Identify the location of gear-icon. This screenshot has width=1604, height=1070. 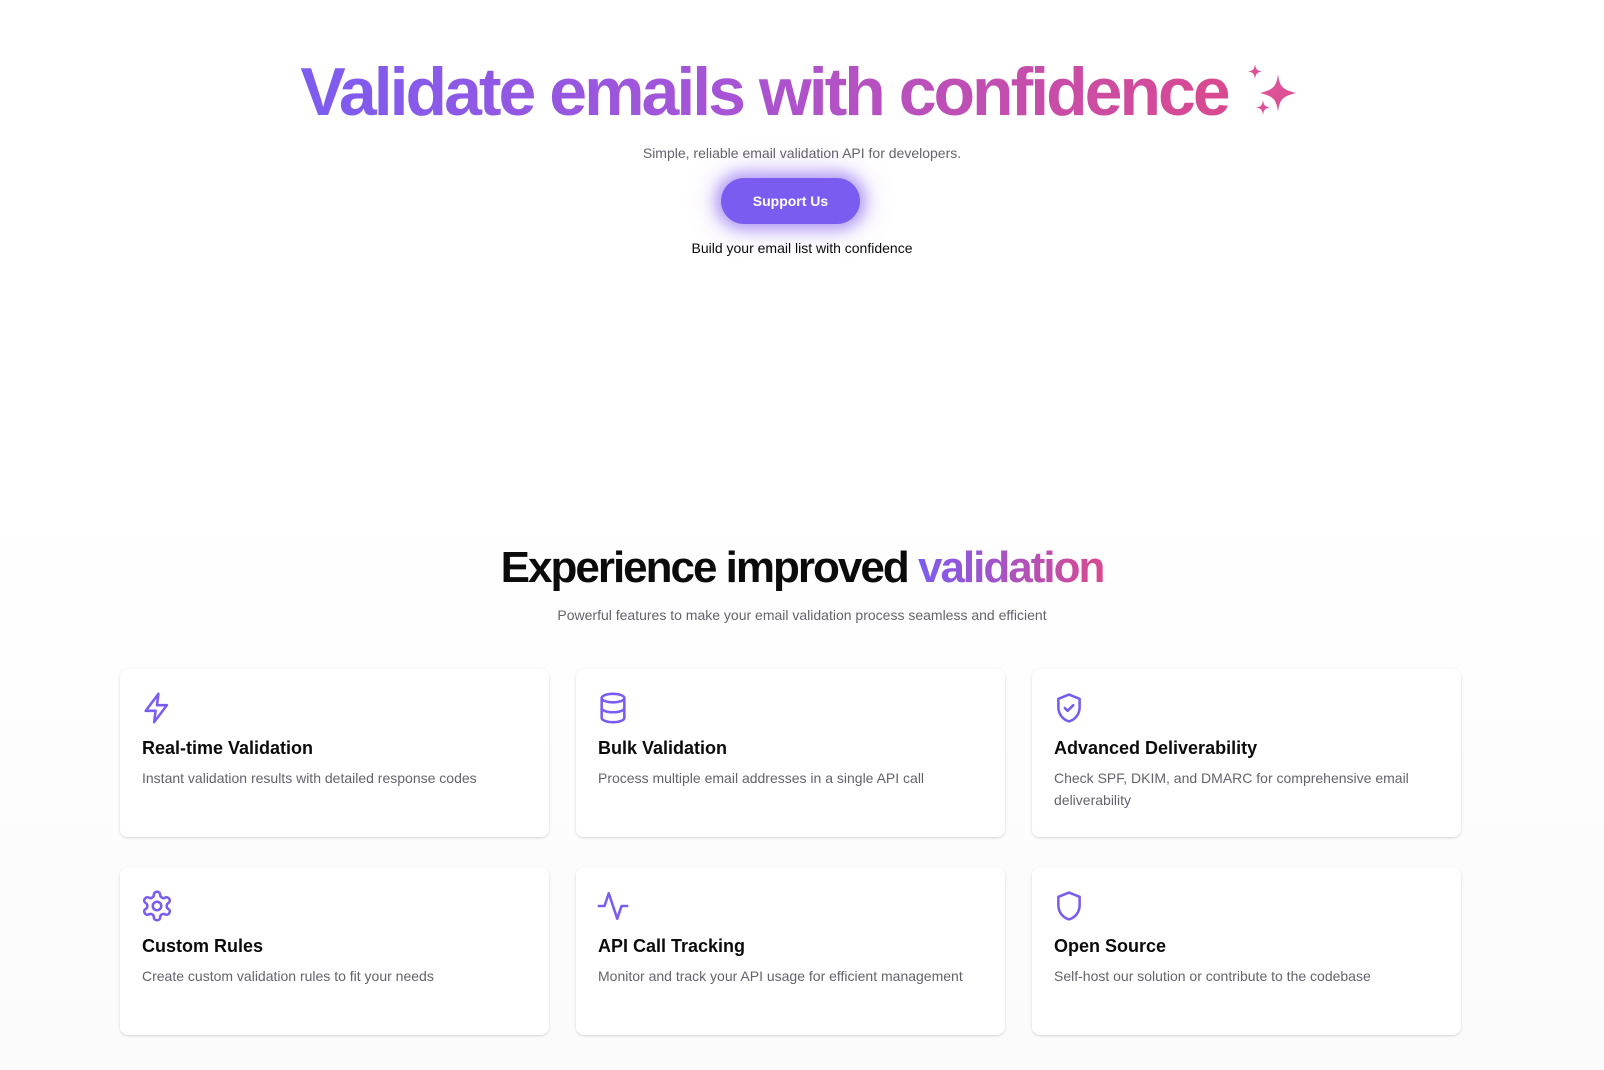
(157, 906).